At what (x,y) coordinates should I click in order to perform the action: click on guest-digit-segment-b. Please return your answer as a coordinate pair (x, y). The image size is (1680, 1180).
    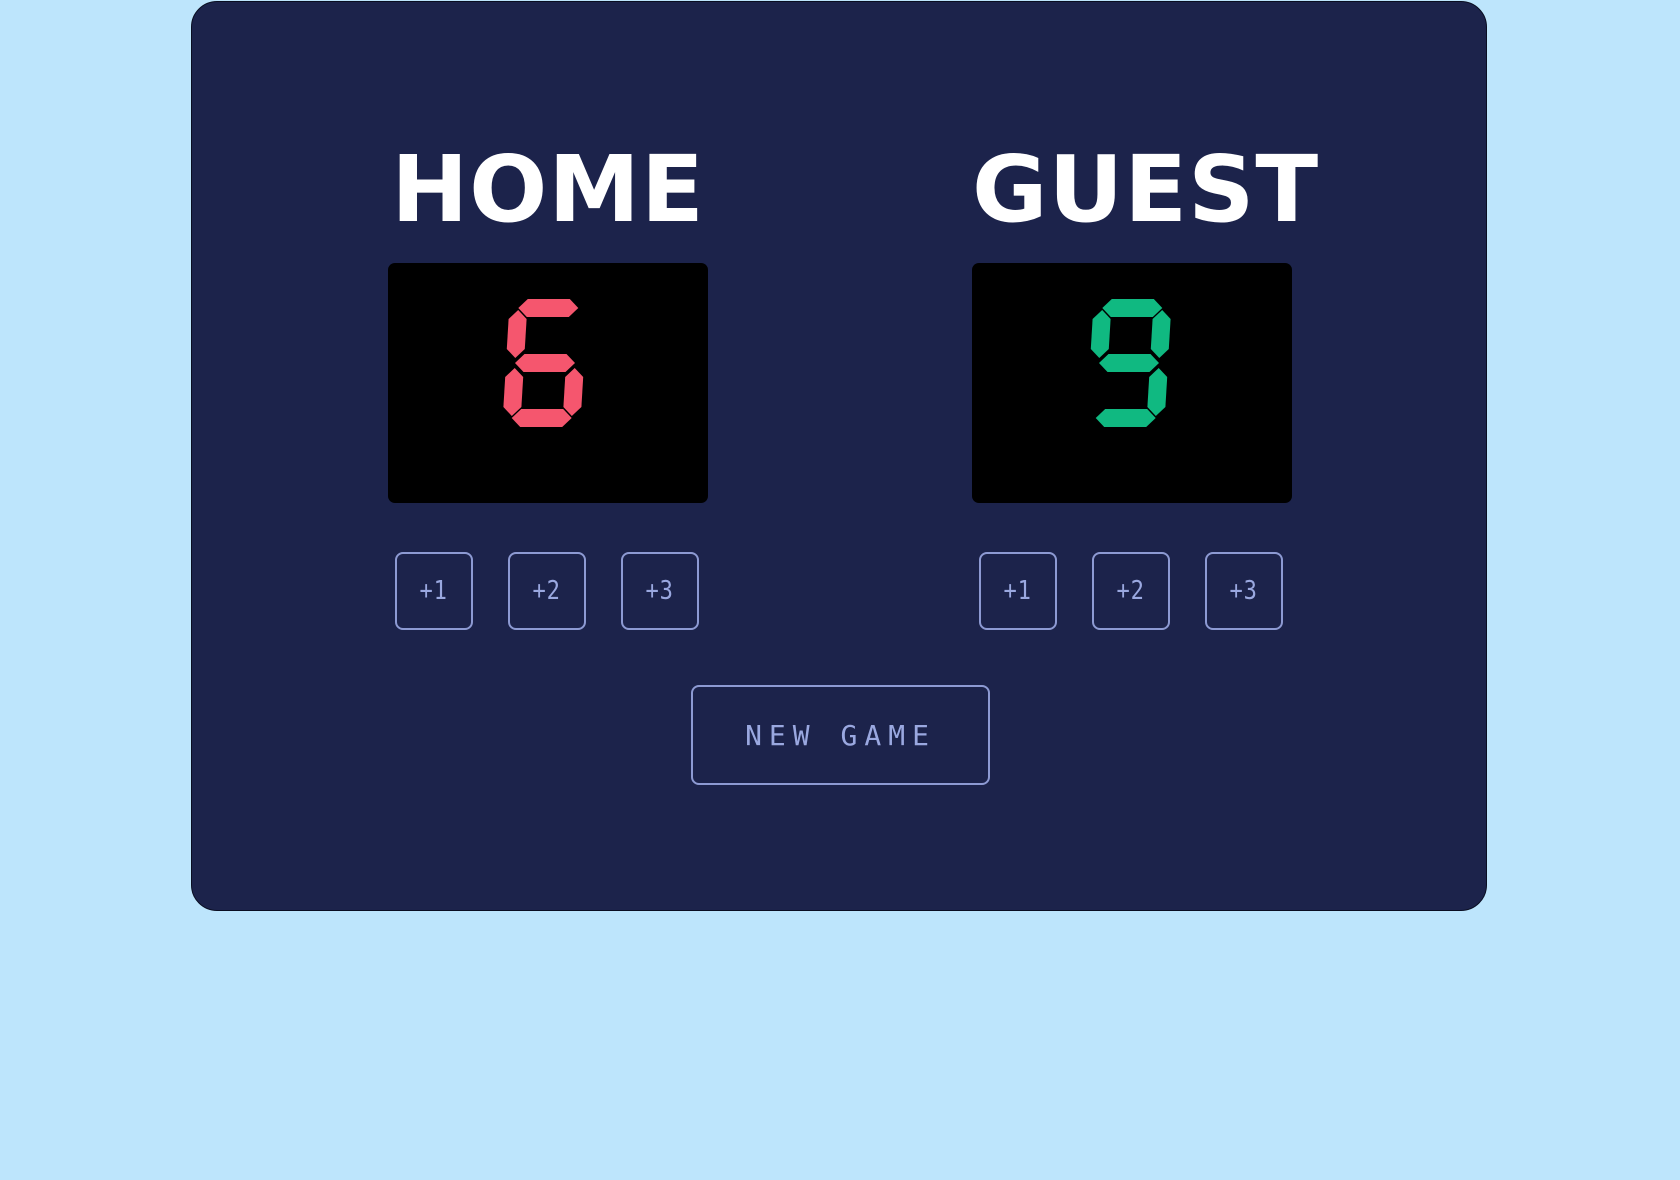
    Looking at the image, I should click on (1160, 334).